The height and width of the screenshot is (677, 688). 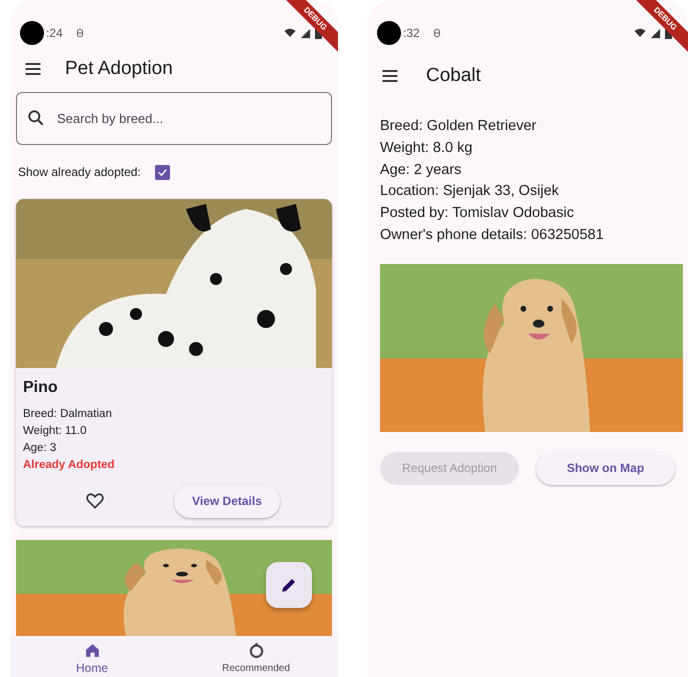 What do you see at coordinates (421, 170) in the screenshot?
I see `pet-detail: Age: 2 years` at bounding box center [421, 170].